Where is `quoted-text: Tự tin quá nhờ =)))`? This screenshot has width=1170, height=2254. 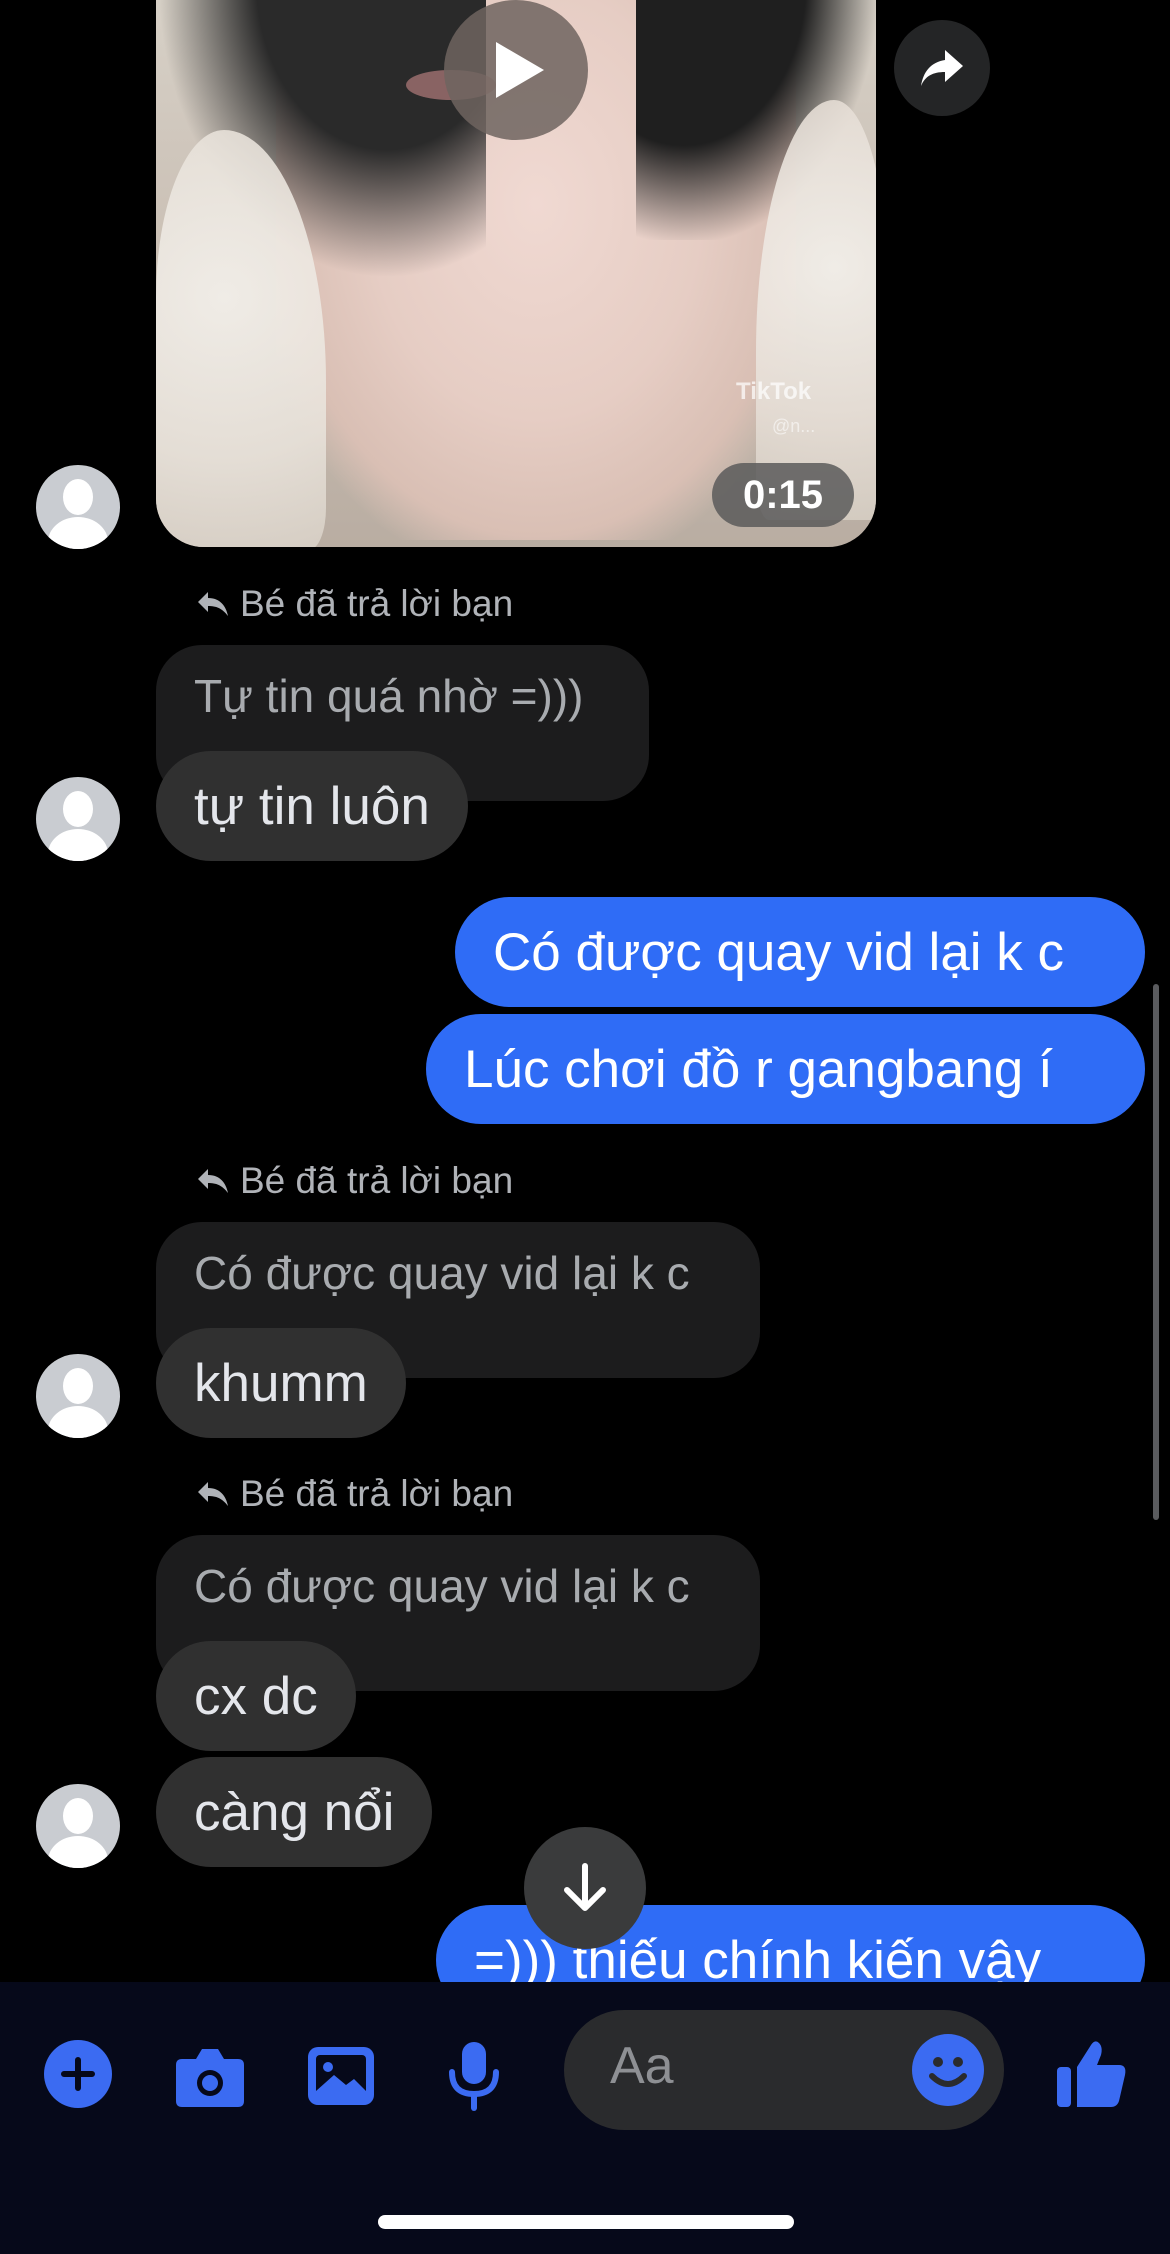
quoted-text: Tự tin quá nhờ =))) is located at coordinates (389, 696).